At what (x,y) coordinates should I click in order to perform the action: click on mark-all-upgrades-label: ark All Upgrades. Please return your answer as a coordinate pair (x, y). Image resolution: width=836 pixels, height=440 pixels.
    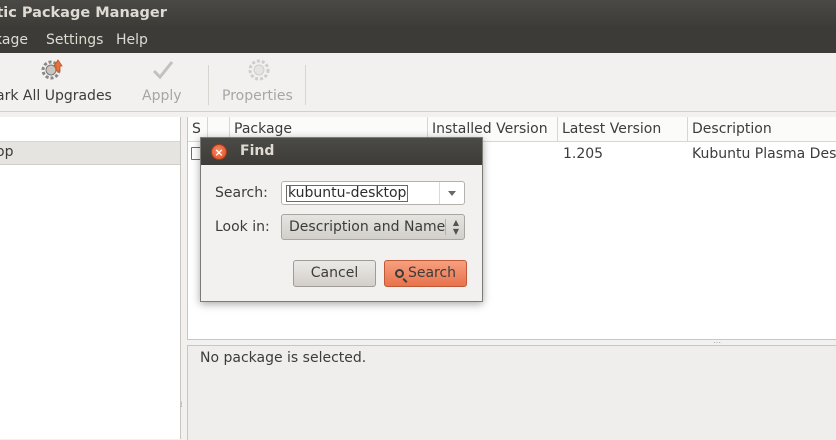
    Looking at the image, I should click on (56, 96).